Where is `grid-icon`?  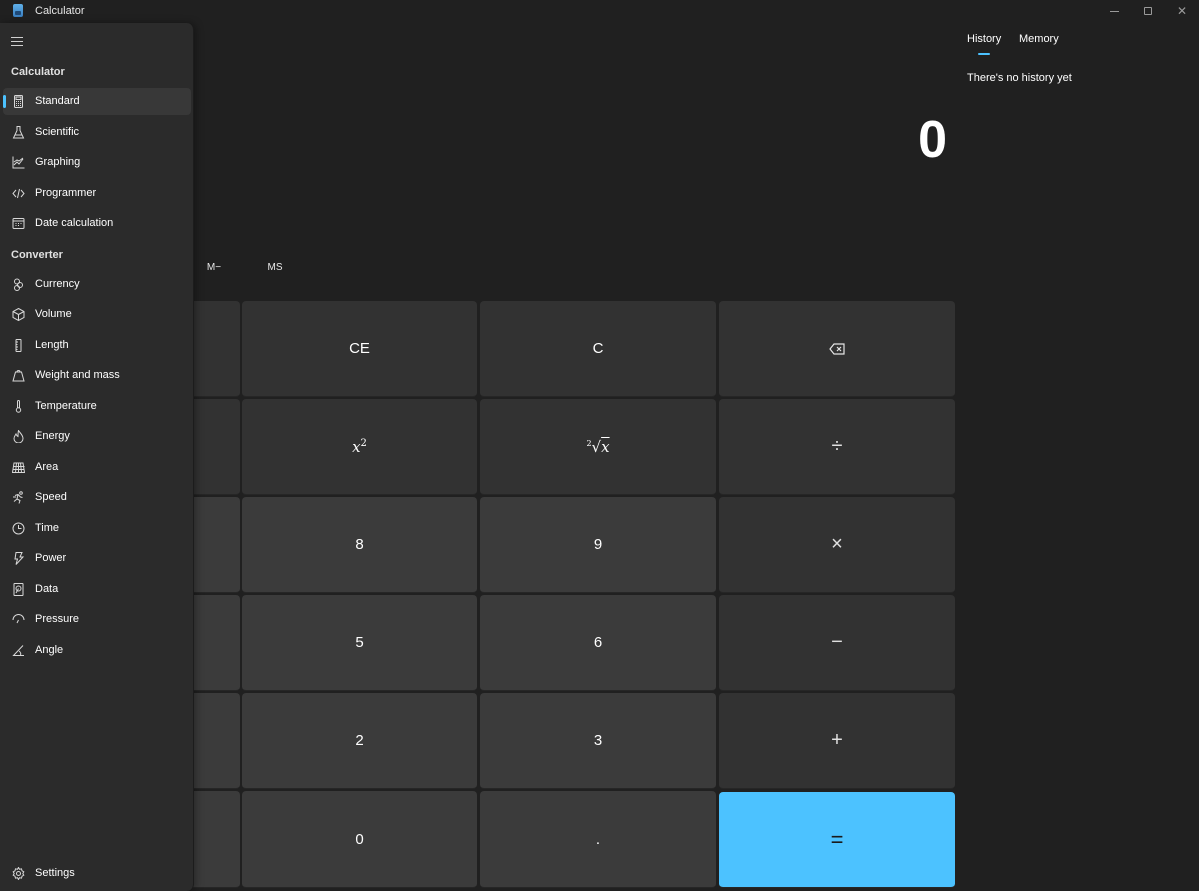
grid-icon is located at coordinates (18, 467).